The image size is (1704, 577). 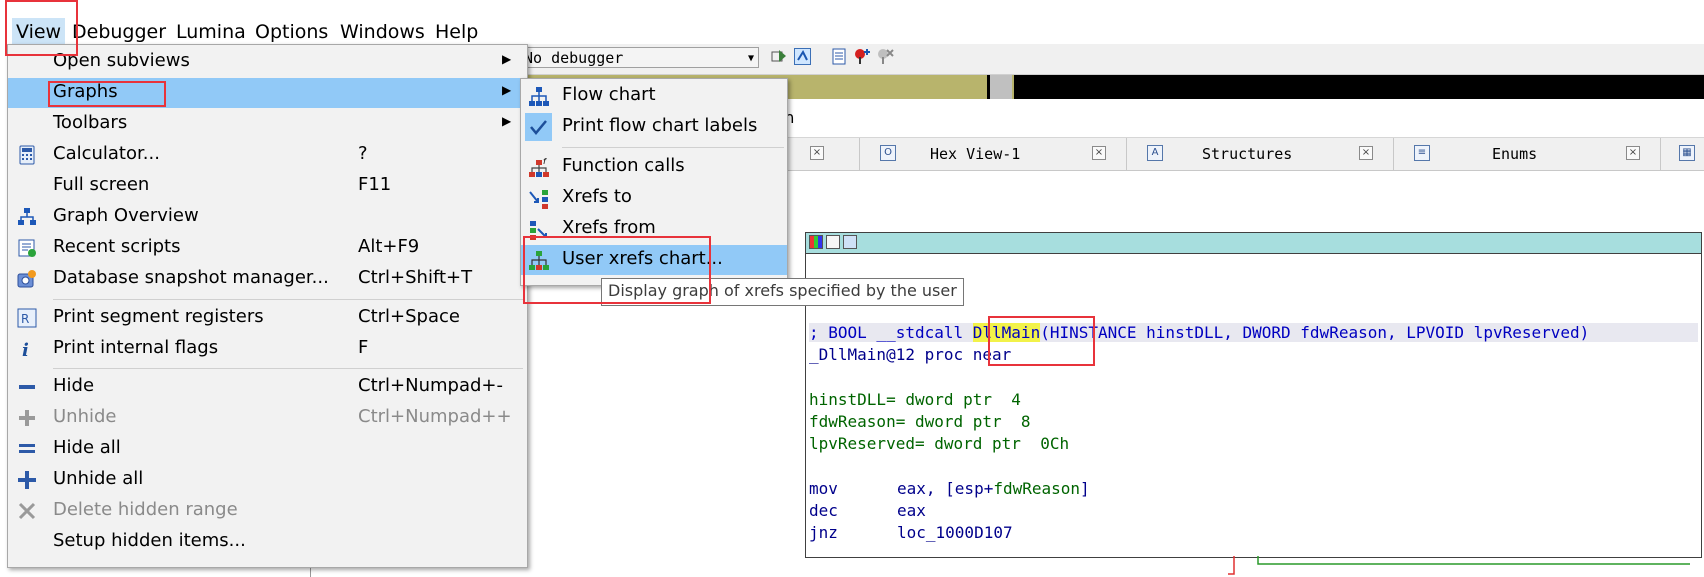 What do you see at coordinates (574, 58) in the screenshot?
I see `debugger-select-value: No debugger` at bounding box center [574, 58].